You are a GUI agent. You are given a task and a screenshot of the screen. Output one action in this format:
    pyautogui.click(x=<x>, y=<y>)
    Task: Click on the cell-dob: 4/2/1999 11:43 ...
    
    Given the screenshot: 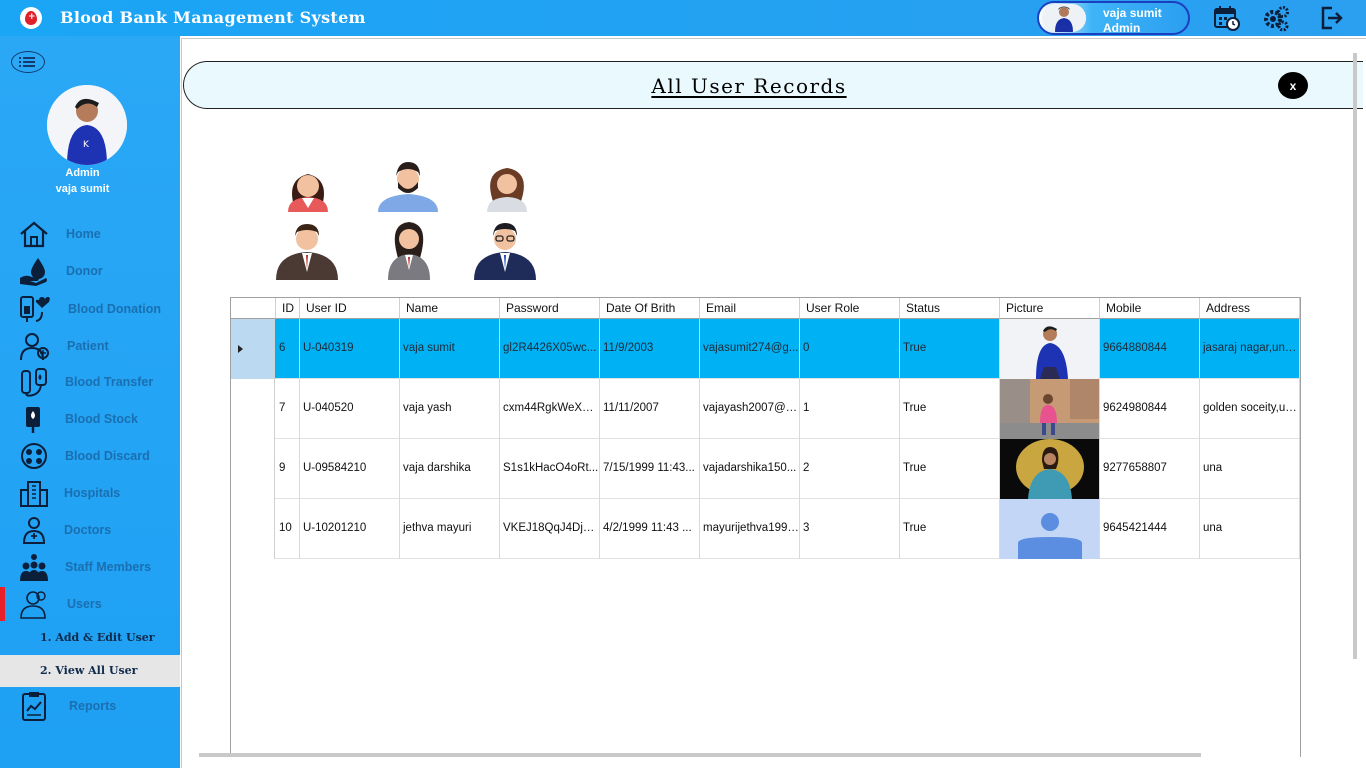 What is the action you would take?
    pyautogui.click(x=650, y=529)
    